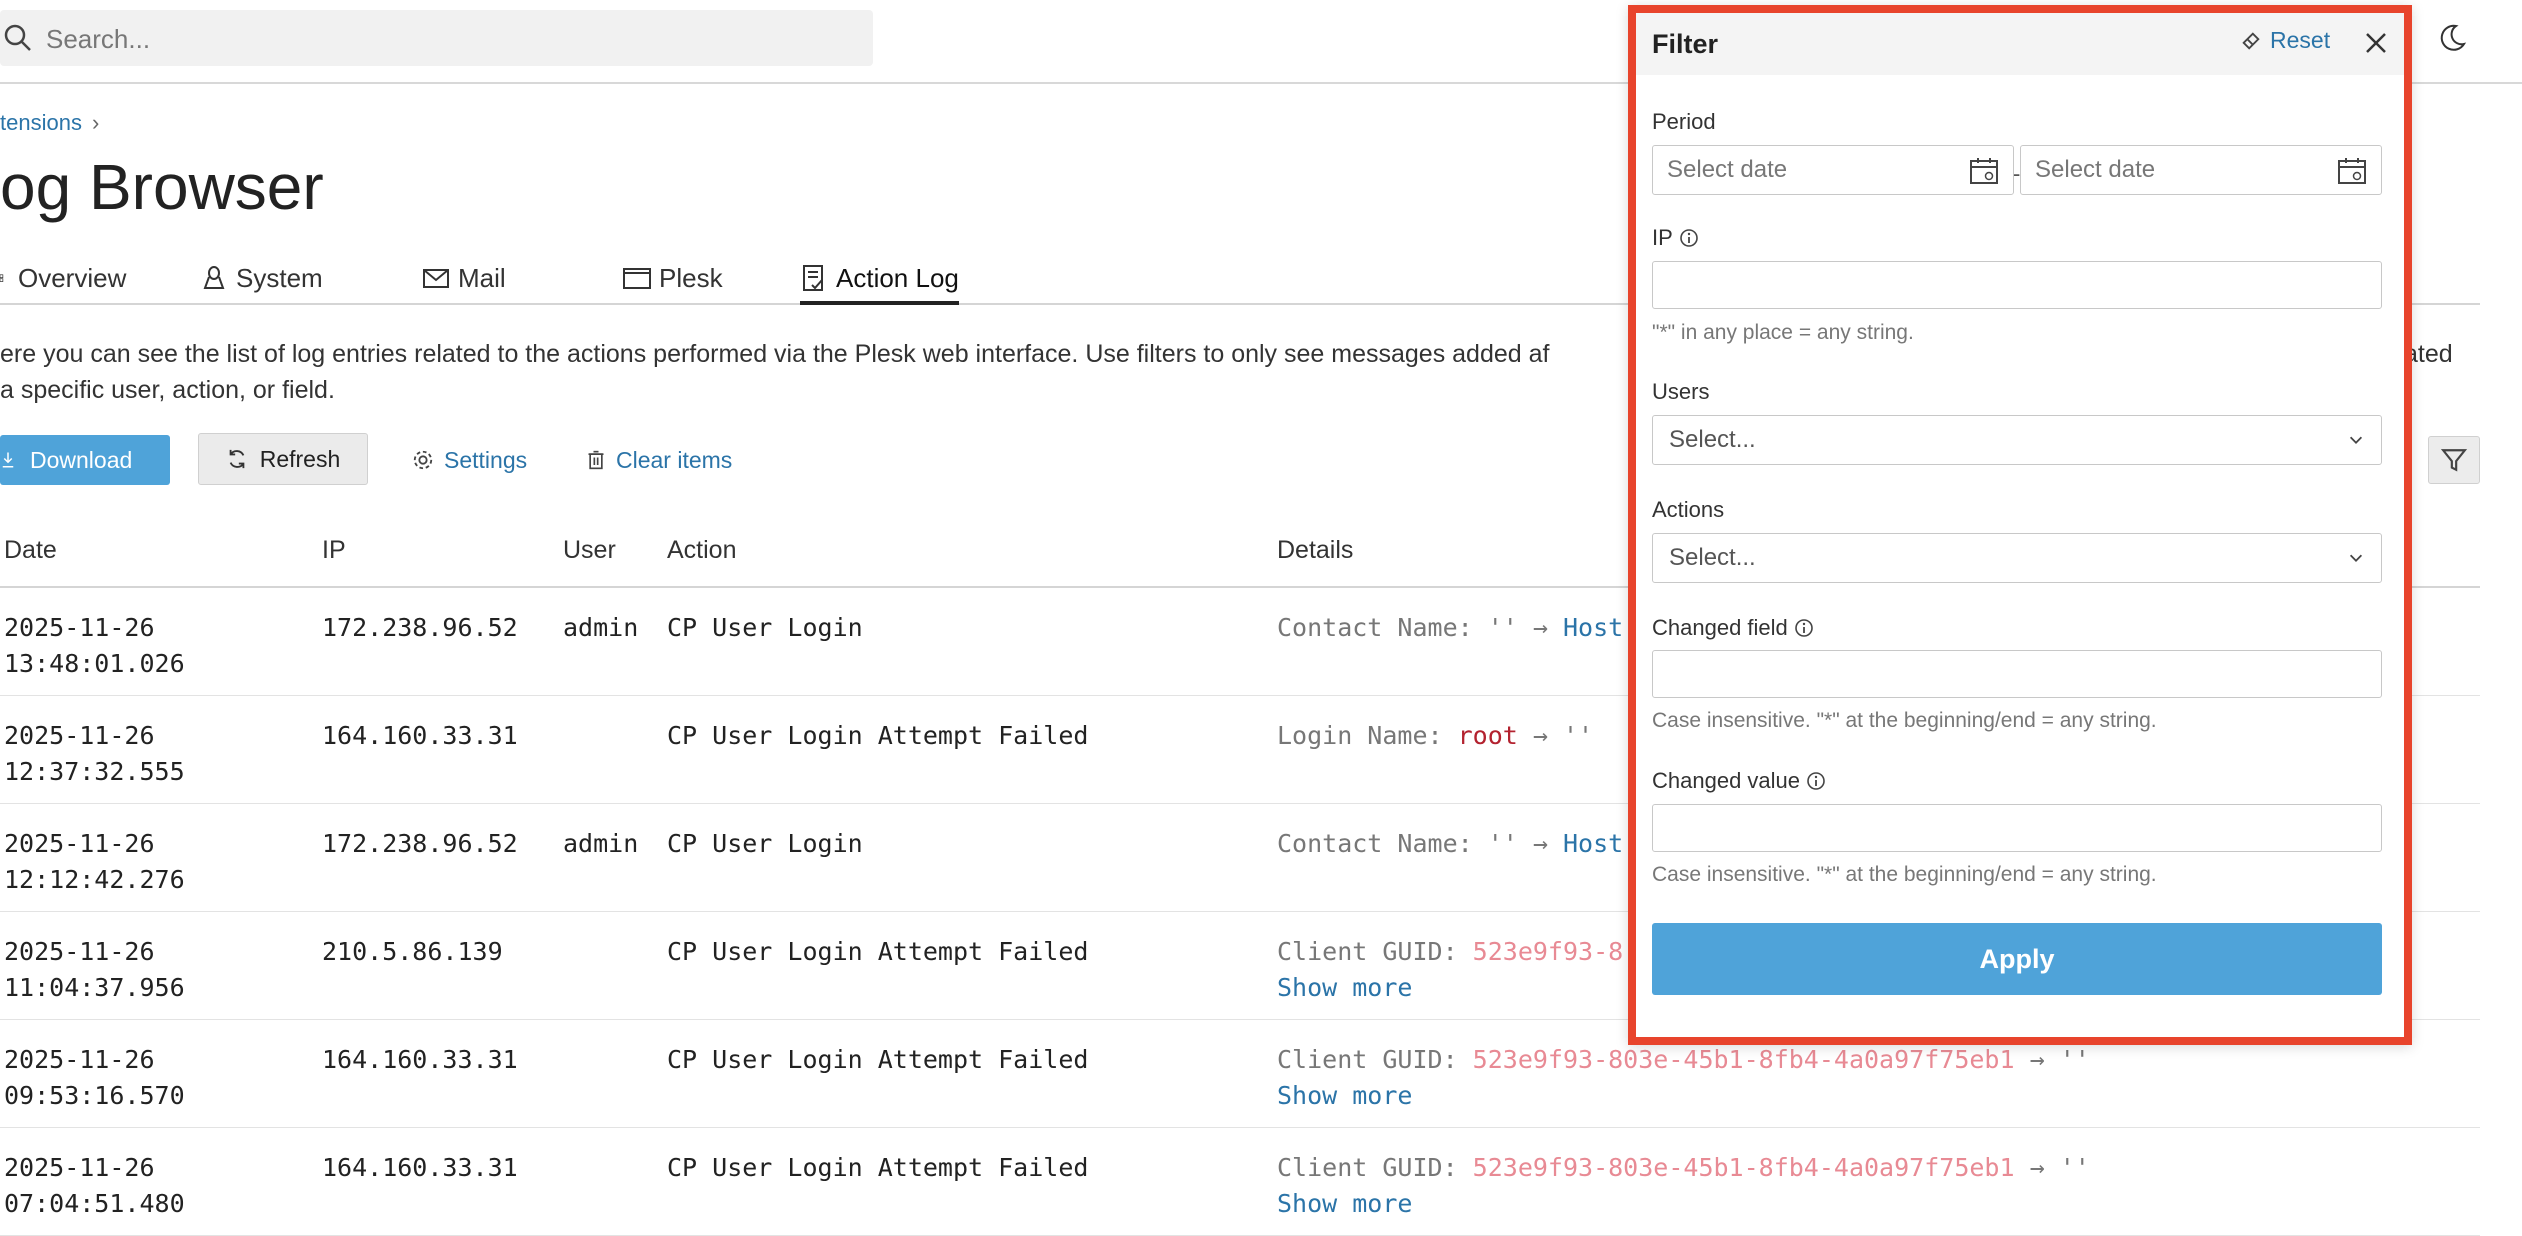 This screenshot has height=1236, width=2522. What do you see at coordinates (412, 951) in the screenshot?
I see `cell-ip: 210.5.86.139` at bounding box center [412, 951].